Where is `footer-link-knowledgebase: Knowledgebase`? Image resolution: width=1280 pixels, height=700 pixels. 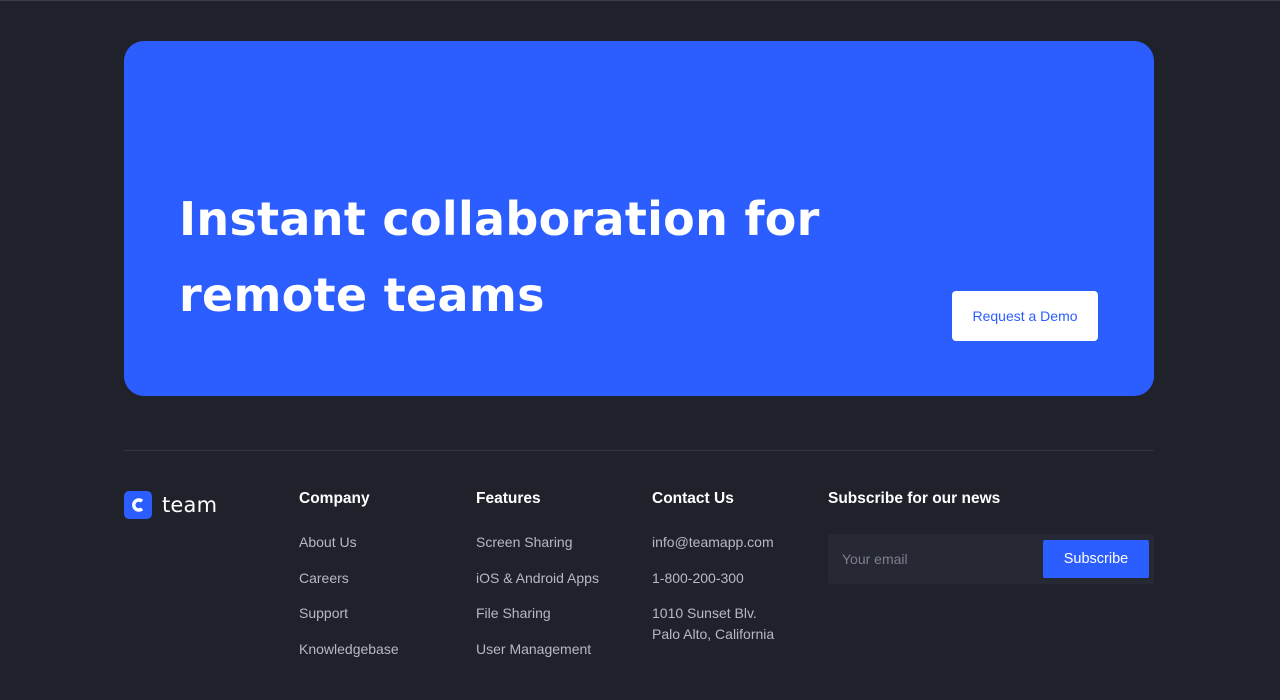
footer-link-knowledgebase: Knowledgebase is located at coordinates (384, 658).